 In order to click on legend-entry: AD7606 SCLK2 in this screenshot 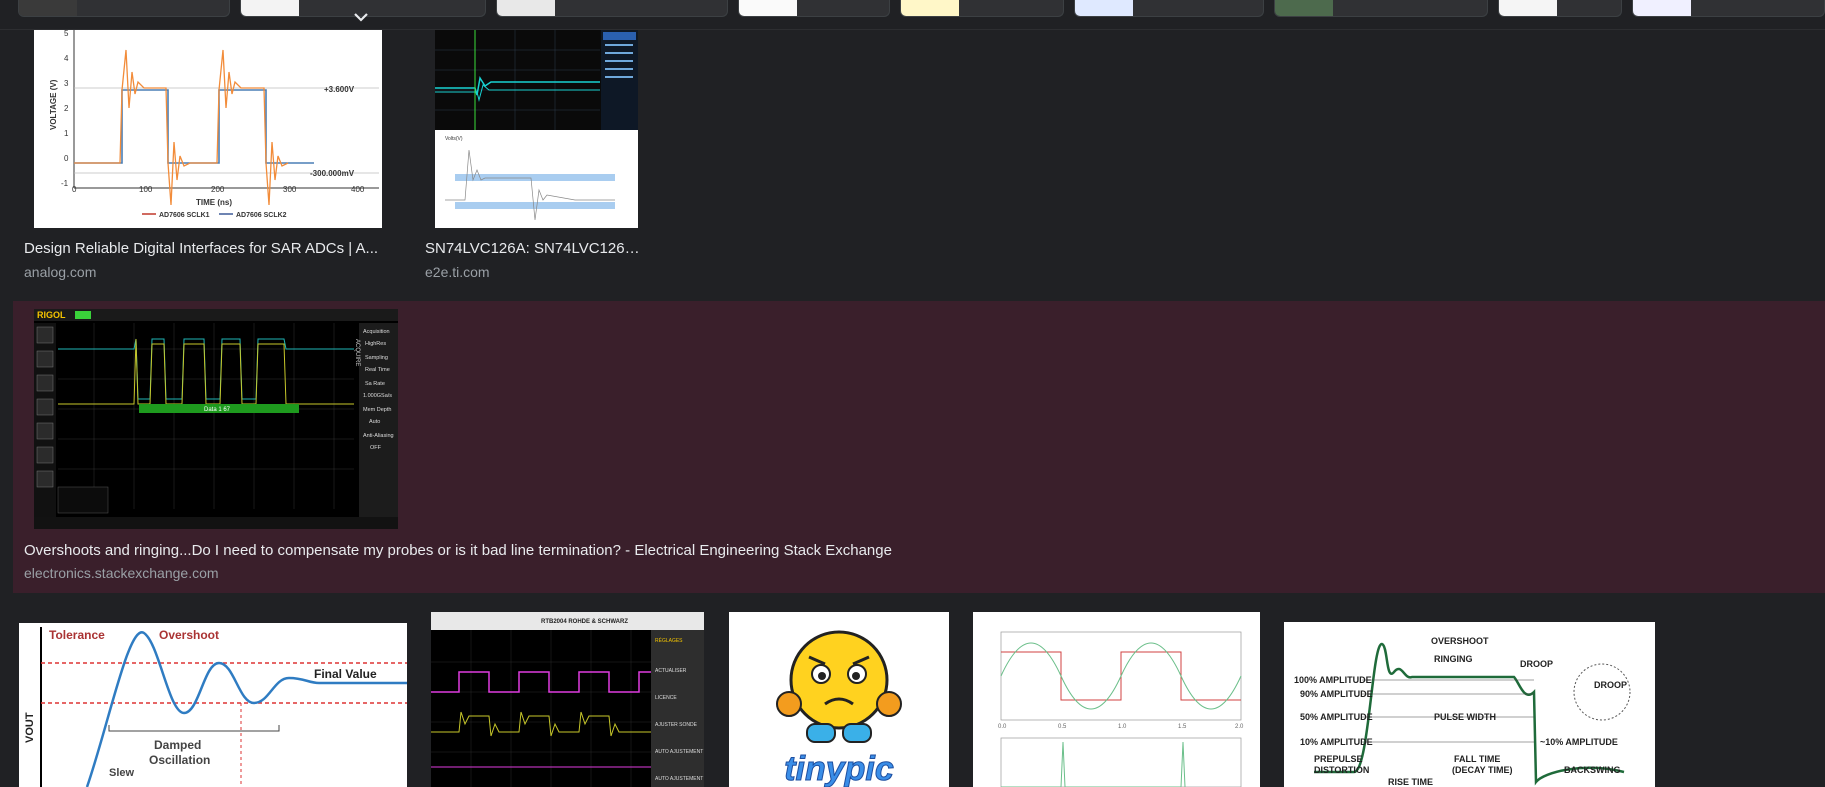, I will do `click(261, 215)`.